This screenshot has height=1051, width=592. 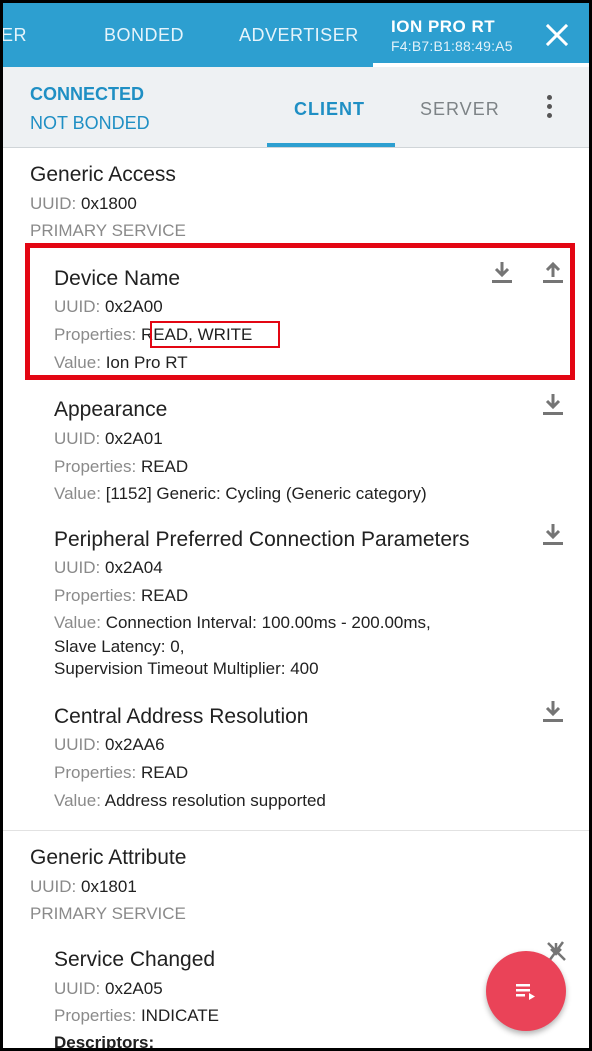 I want to click on descriptors-heading: Descriptors:, so click(x=104, y=1042).